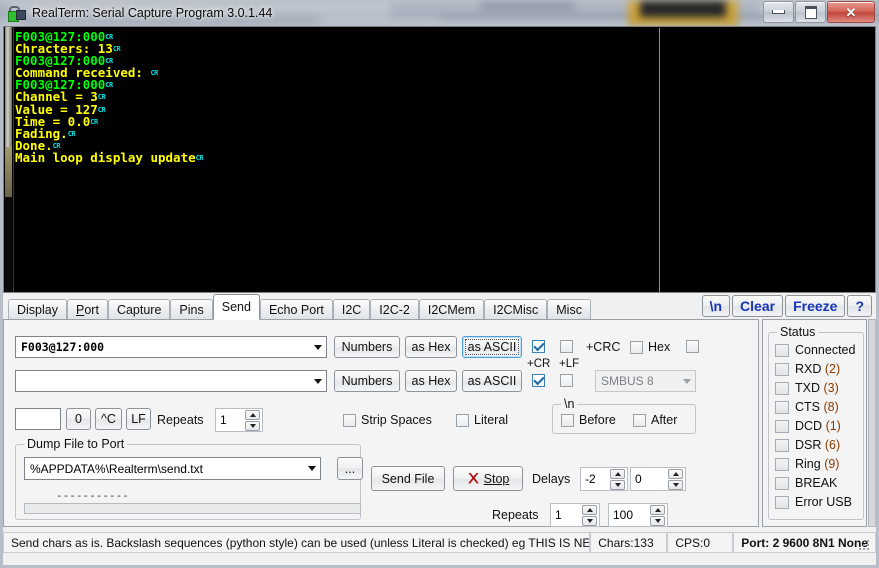 The image size is (879, 568). What do you see at coordinates (139, 309) in the screenshot?
I see `tab-capture: Capture` at bounding box center [139, 309].